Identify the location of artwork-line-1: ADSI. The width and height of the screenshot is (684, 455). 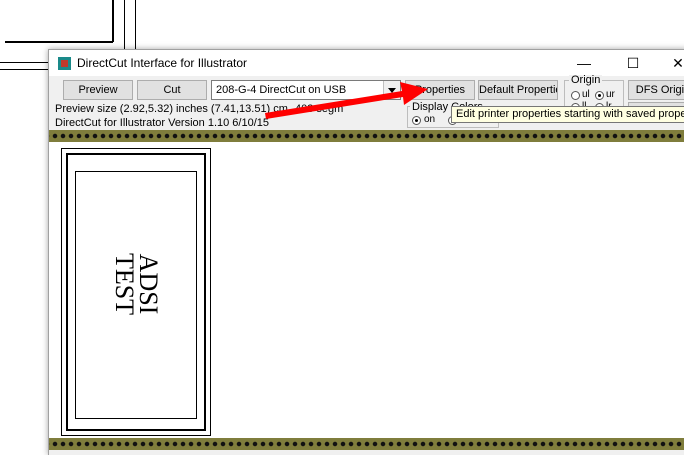
(148, 284).